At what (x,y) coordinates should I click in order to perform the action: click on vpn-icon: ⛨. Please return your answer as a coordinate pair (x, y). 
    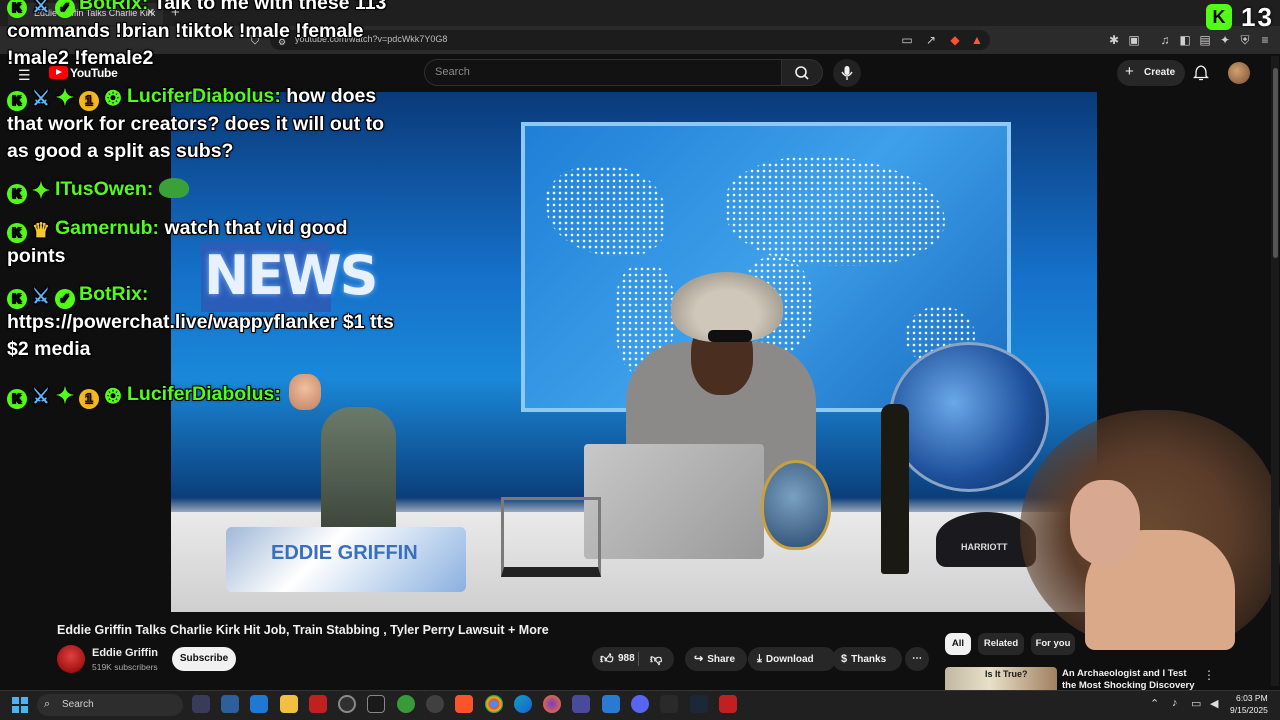
    Looking at the image, I should click on (1245, 40).